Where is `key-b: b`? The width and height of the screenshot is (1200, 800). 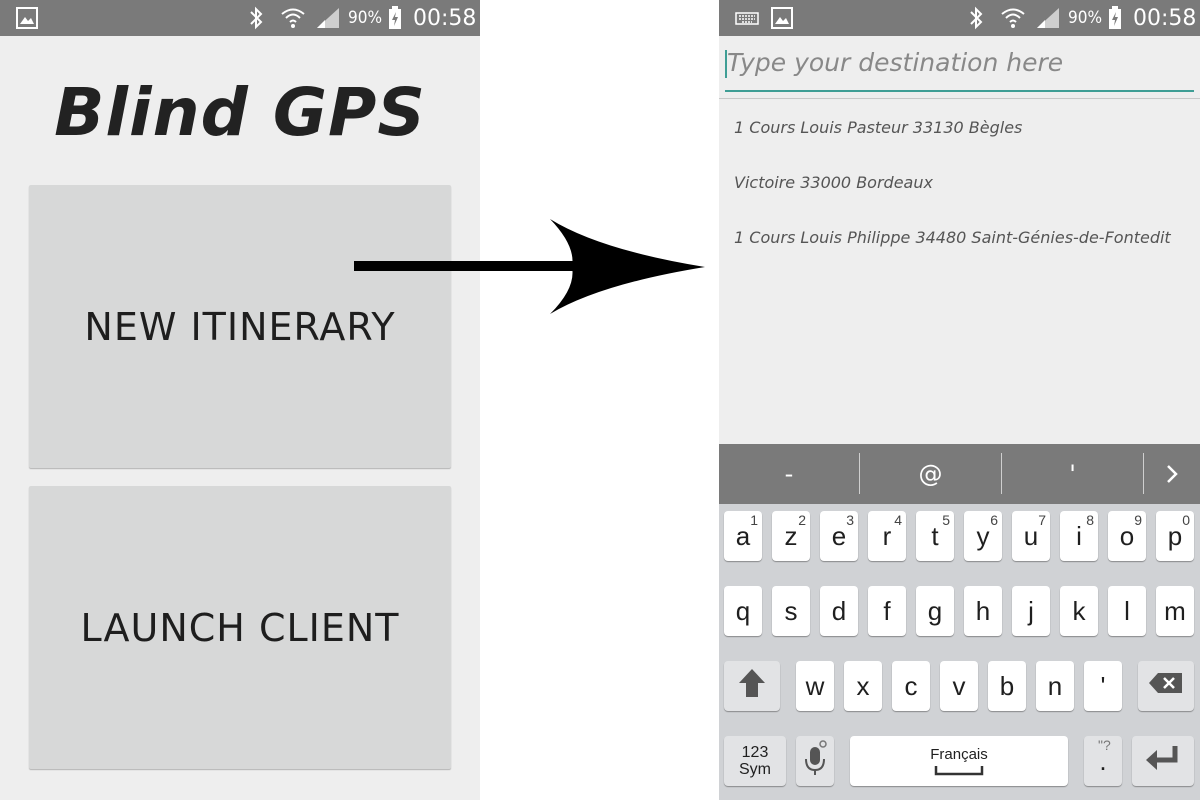 key-b: b is located at coordinates (1007, 686).